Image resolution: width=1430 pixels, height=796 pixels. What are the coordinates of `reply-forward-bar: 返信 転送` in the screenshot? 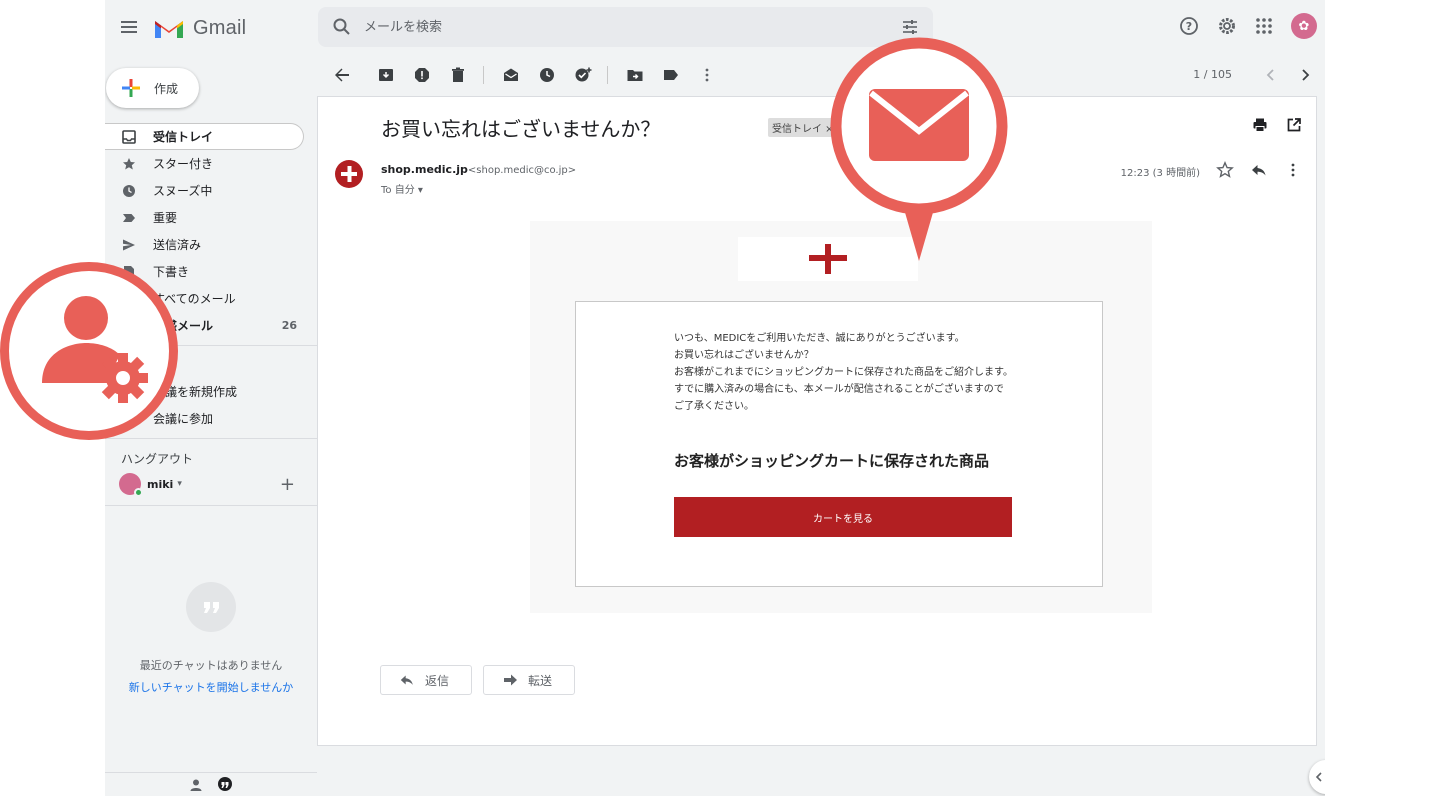 It's located at (478, 680).